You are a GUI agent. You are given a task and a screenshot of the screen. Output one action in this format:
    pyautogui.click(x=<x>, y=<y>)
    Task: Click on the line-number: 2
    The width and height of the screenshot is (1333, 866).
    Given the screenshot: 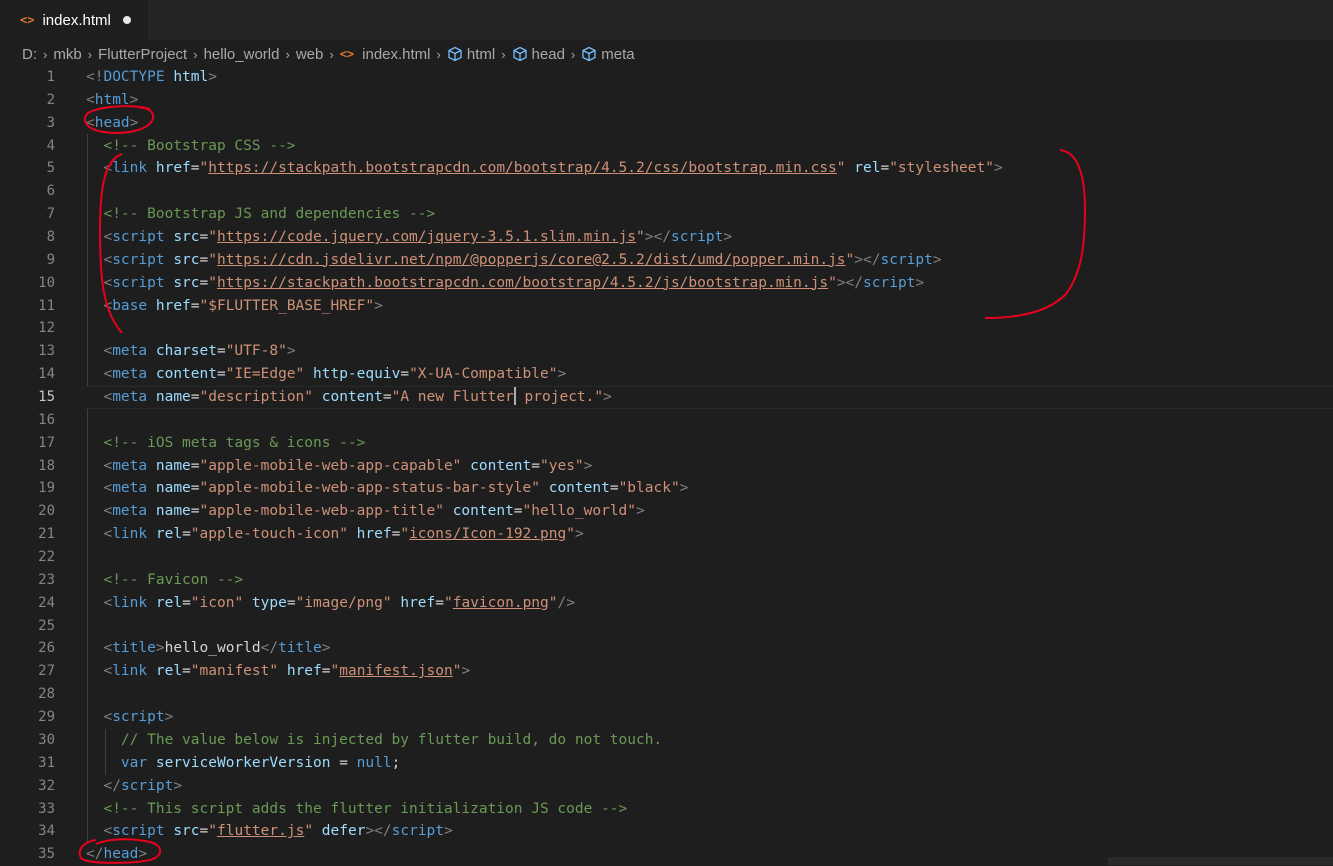 What is the action you would take?
    pyautogui.click(x=35, y=100)
    